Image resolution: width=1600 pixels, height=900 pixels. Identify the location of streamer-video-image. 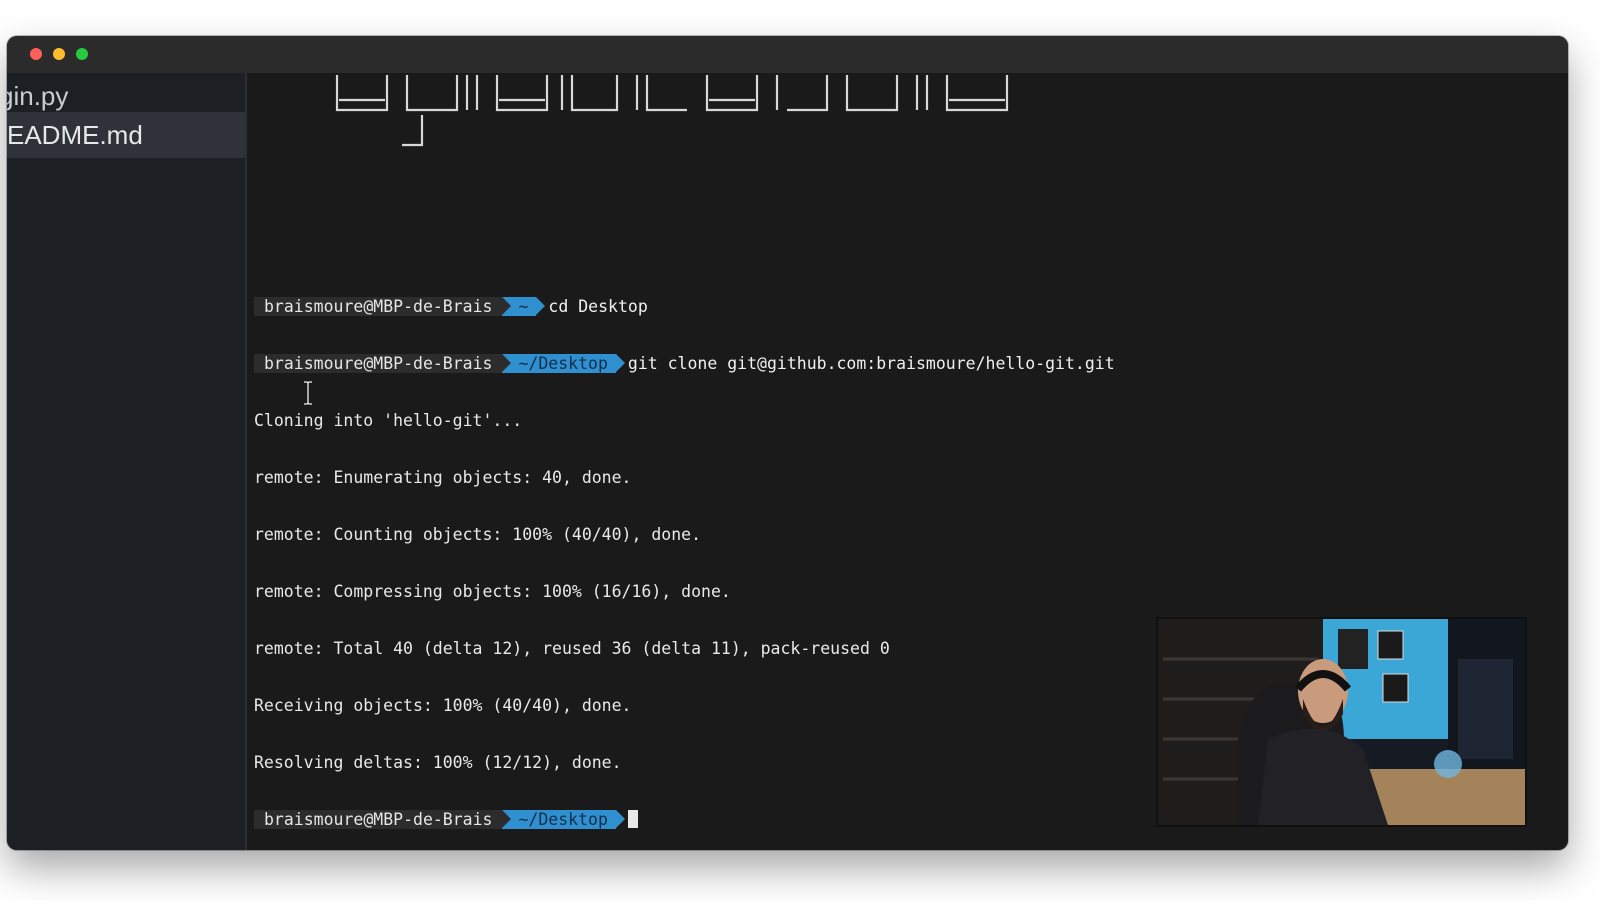
(1341, 722).